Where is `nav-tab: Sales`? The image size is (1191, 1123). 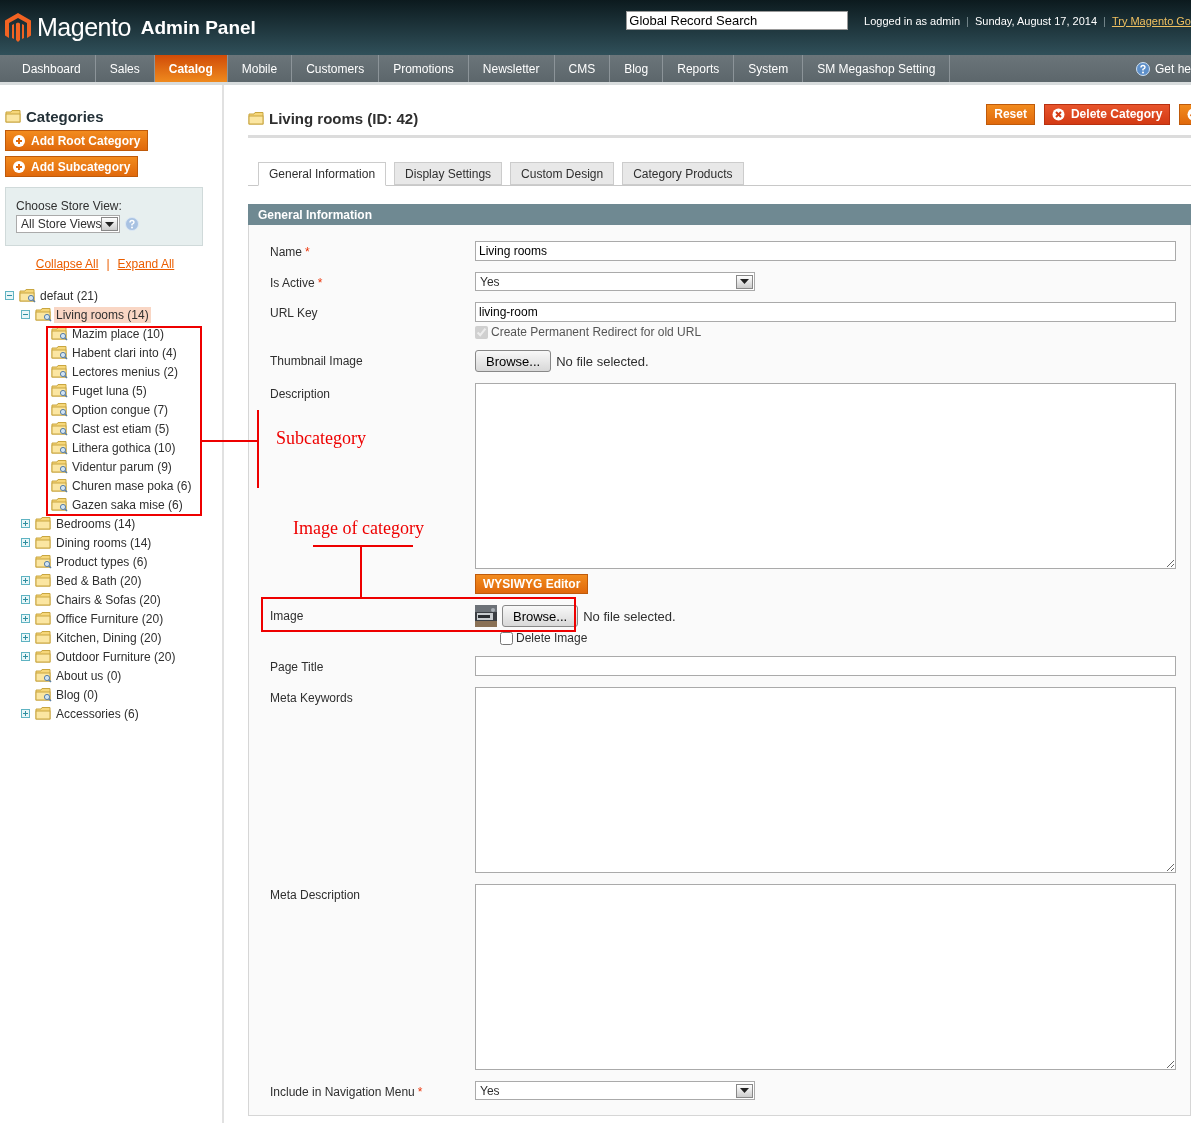 nav-tab: Sales is located at coordinates (125, 68).